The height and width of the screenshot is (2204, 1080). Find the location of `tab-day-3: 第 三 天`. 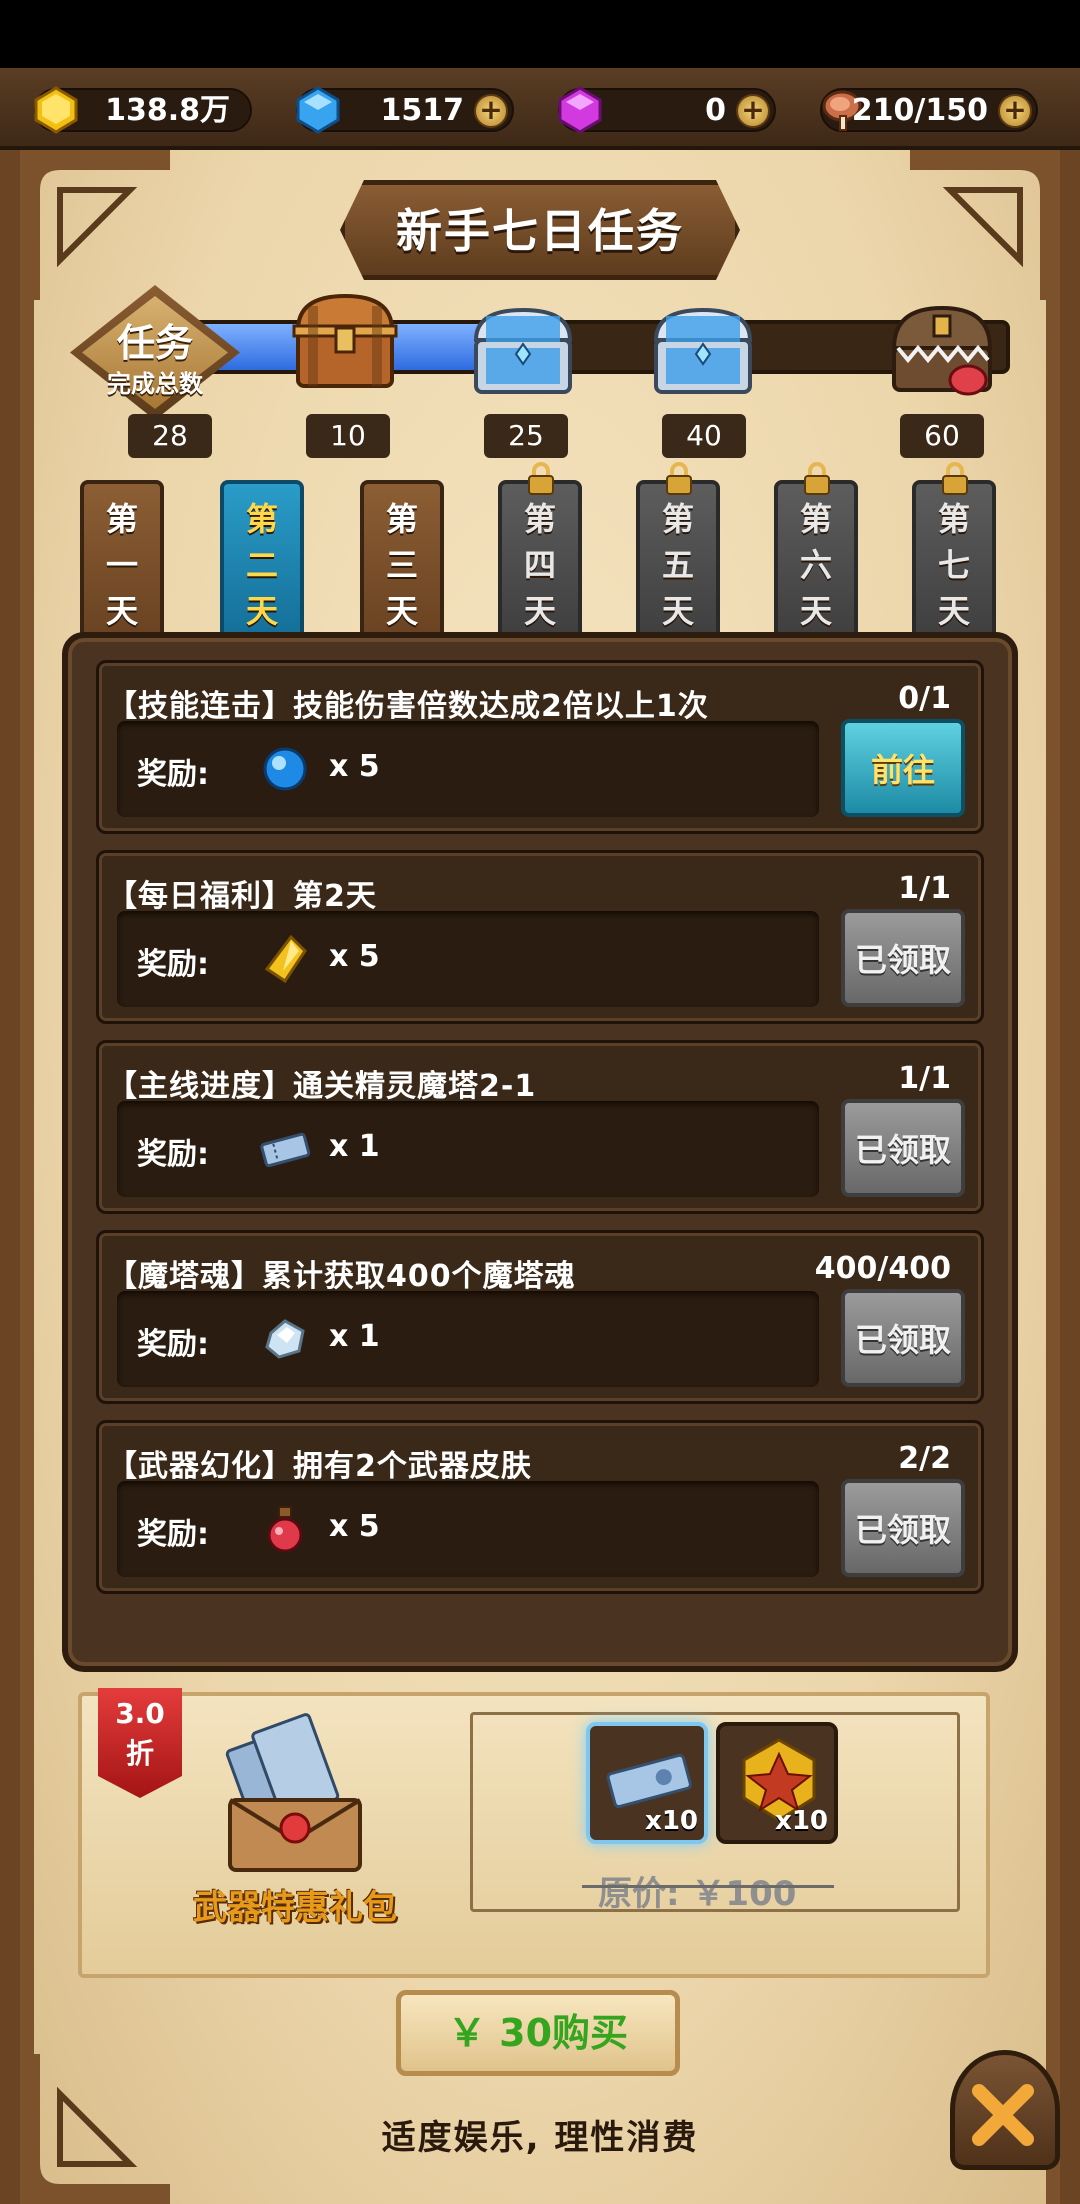

tab-day-3: 第 三 天 is located at coordinates (402, 560).